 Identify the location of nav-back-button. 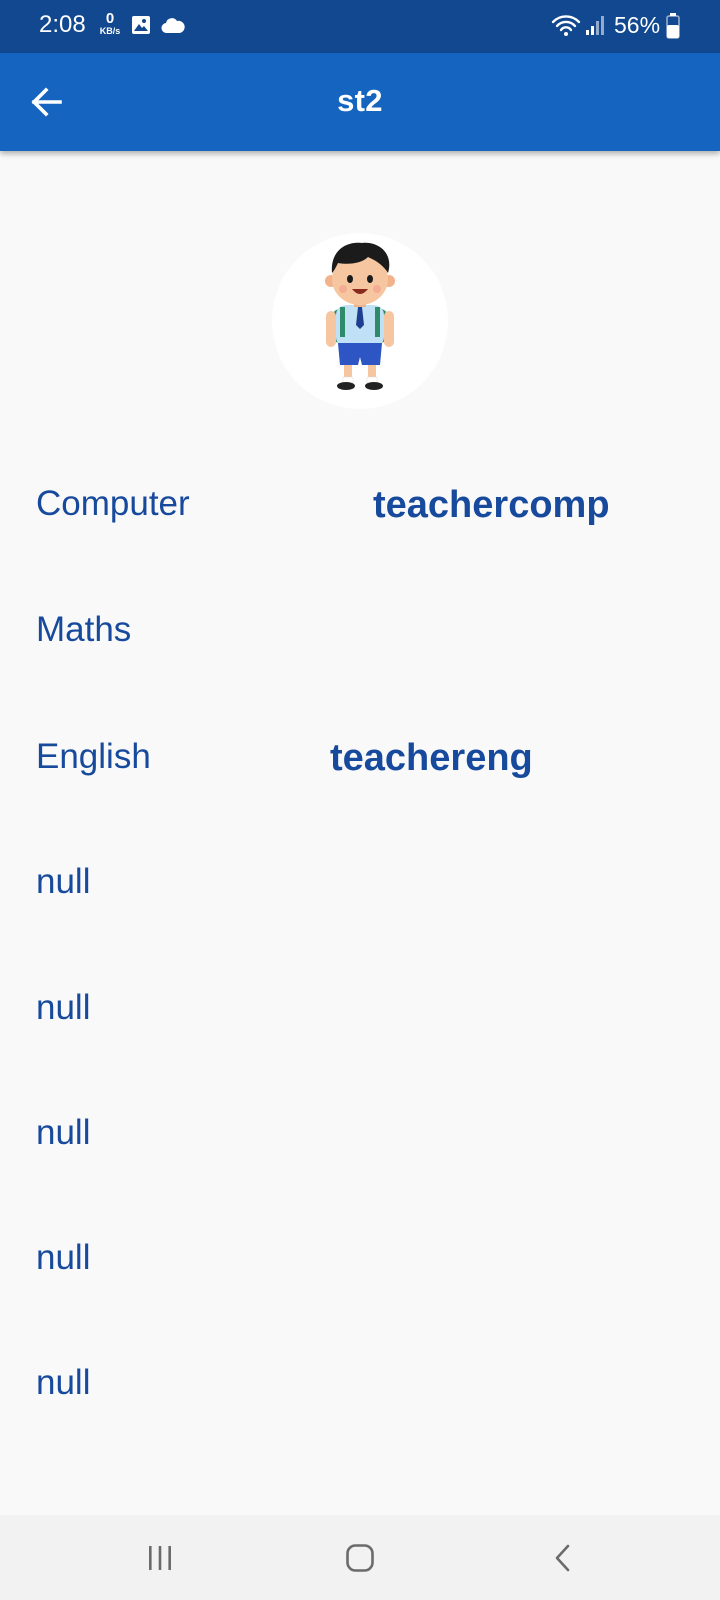
(563, 1557).